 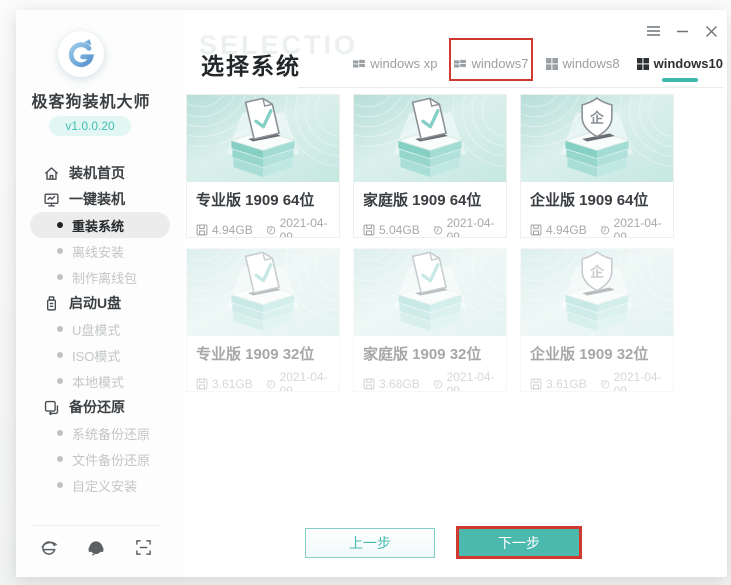 What do you see at coordinates (510, 87) in the screenshot?
I see `header-divider` at bounding box center [510, 87].